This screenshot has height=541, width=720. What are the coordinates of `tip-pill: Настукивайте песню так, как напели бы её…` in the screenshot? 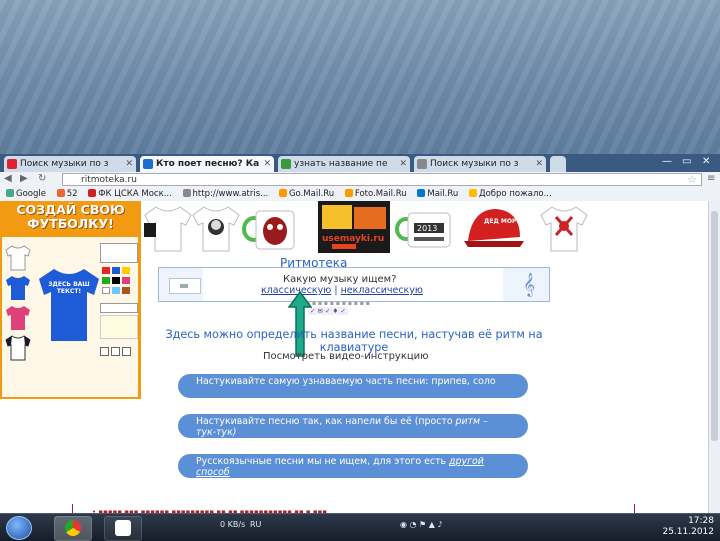 It's located at (353, 426).